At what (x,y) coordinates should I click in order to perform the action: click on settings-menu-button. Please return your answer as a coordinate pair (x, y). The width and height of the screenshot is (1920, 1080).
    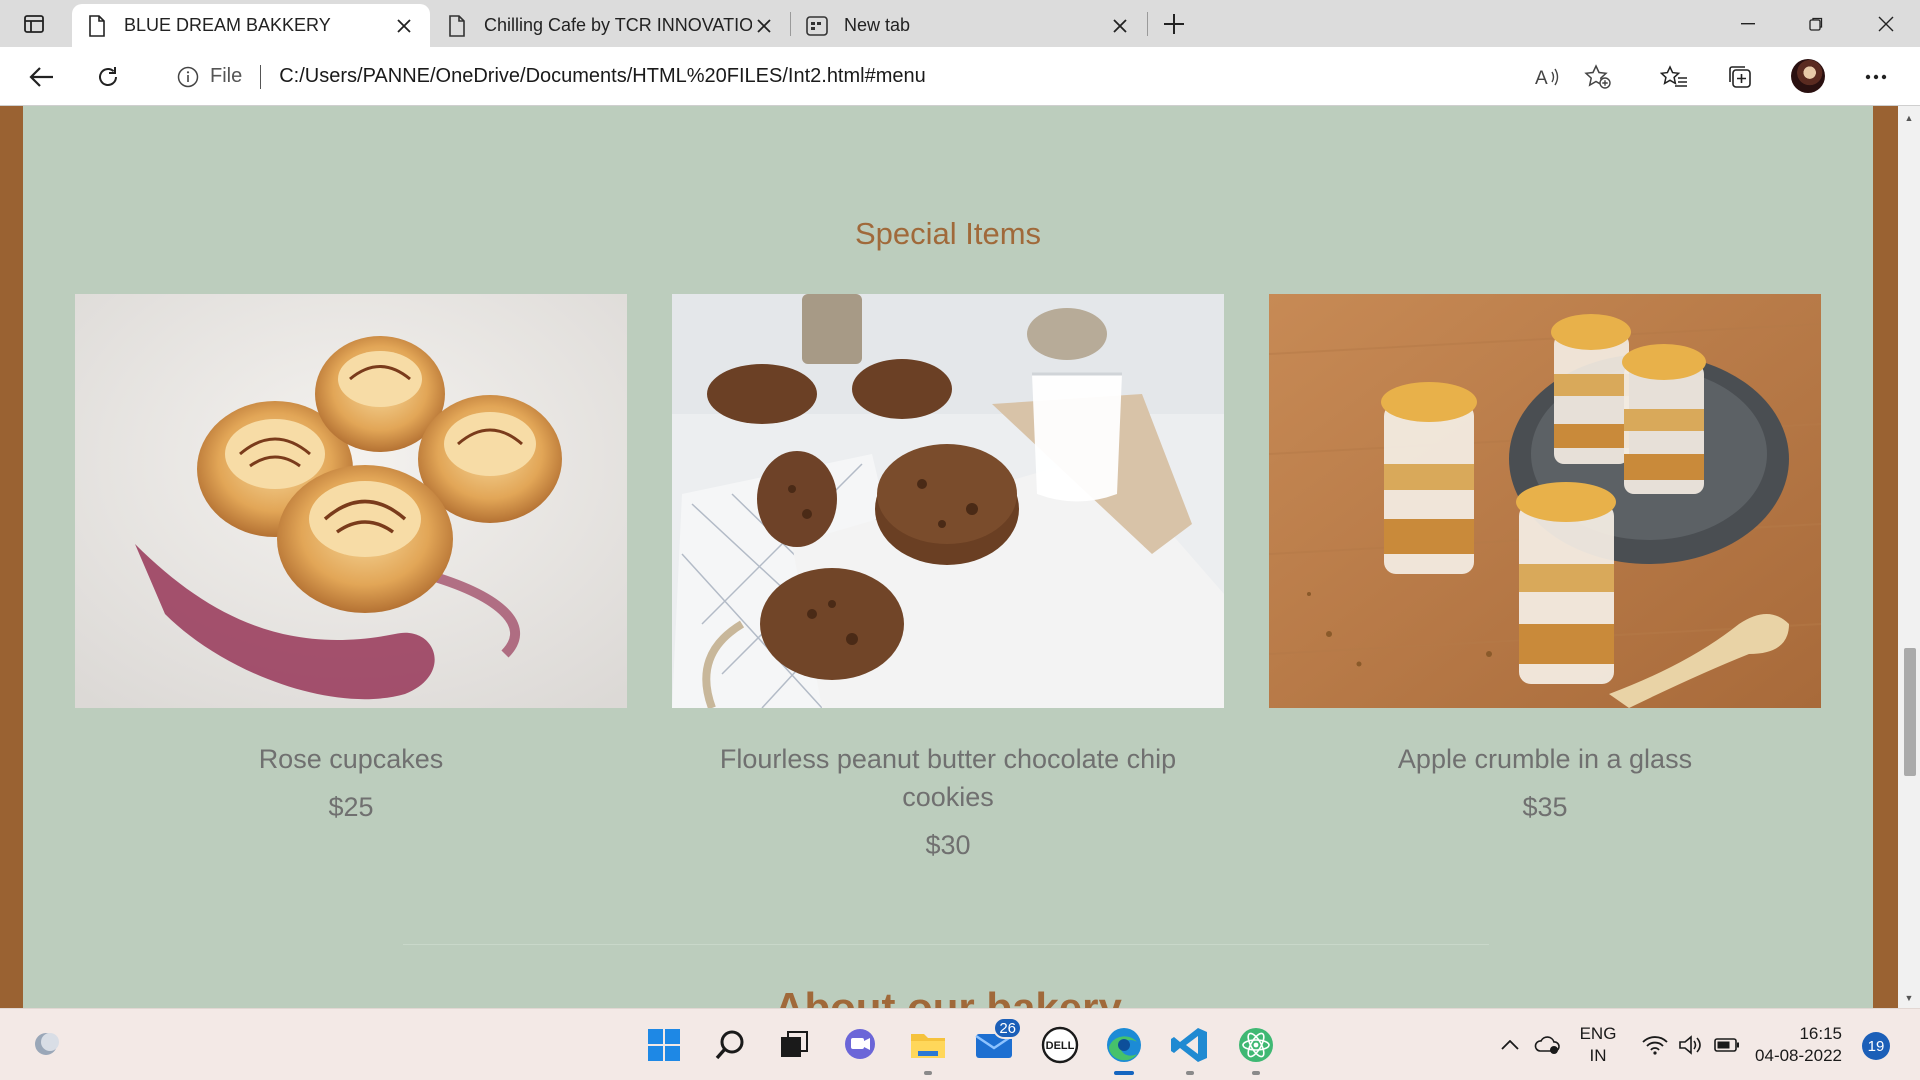
    Looking at the image, I should click on (1876, 77).